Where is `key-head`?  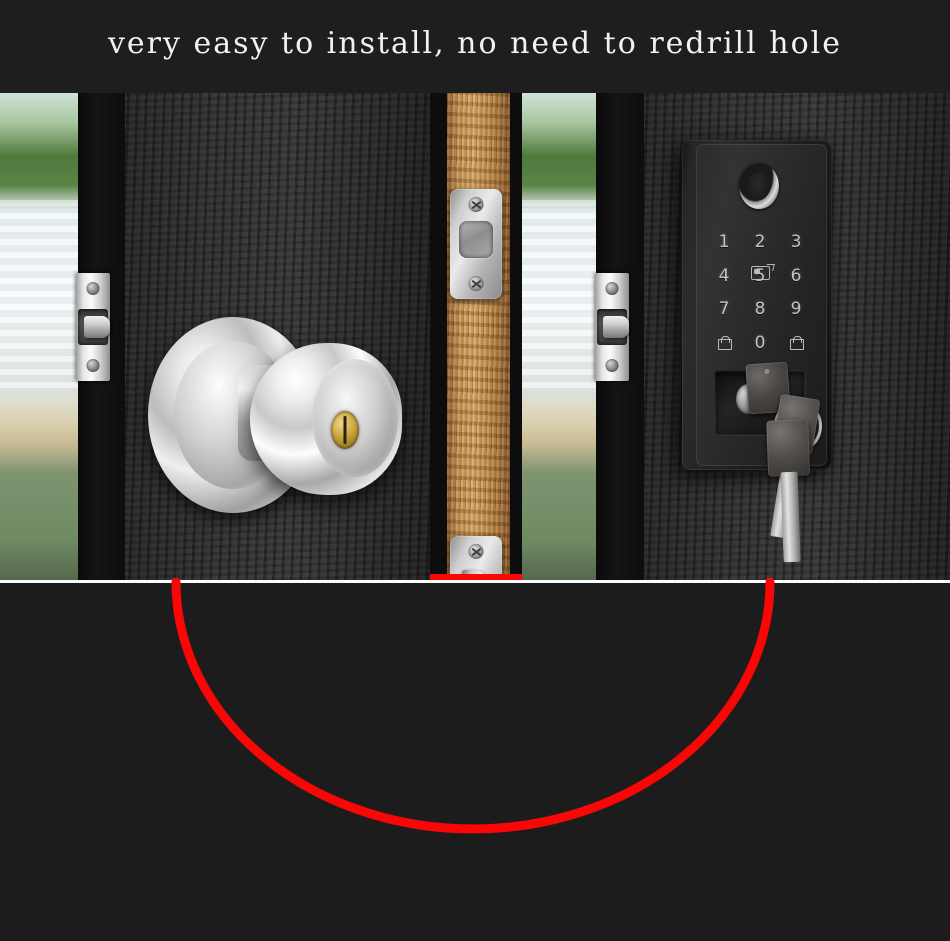 key-head is located at coordinates (788, 448).